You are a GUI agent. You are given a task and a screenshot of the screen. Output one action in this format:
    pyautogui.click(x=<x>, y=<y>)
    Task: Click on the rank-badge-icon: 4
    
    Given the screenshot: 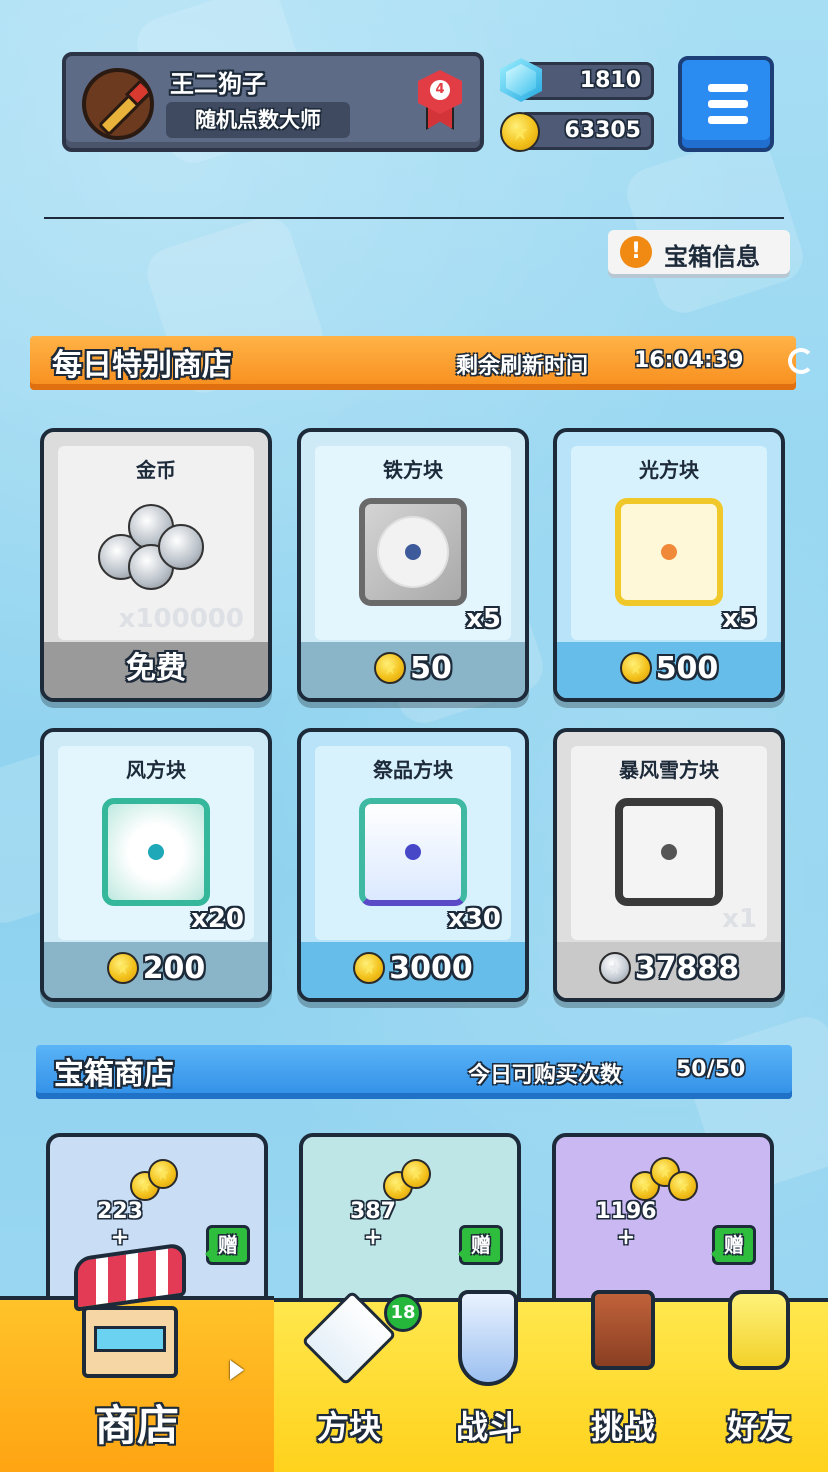 What is the action you would take?
    pyautogui.click(x=440, y=100)
    